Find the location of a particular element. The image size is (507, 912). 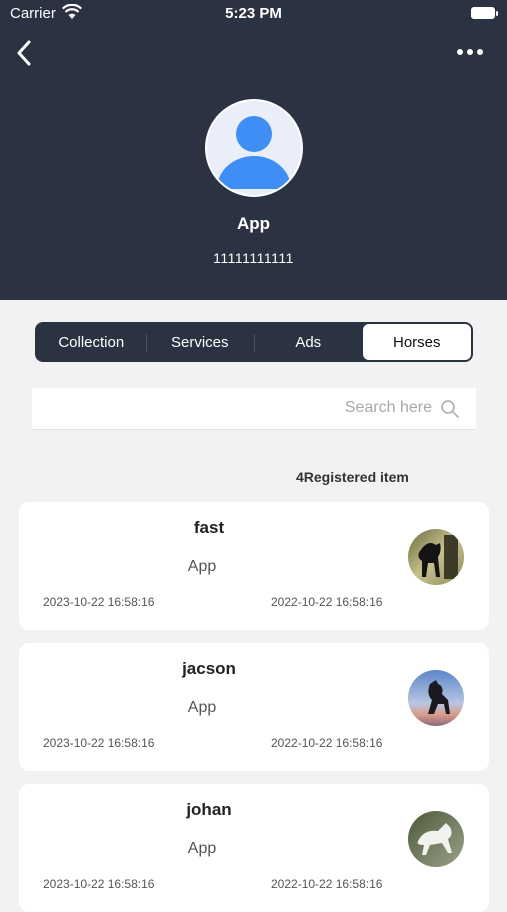

chevron-left-icon is located at coordinates (24, 53).